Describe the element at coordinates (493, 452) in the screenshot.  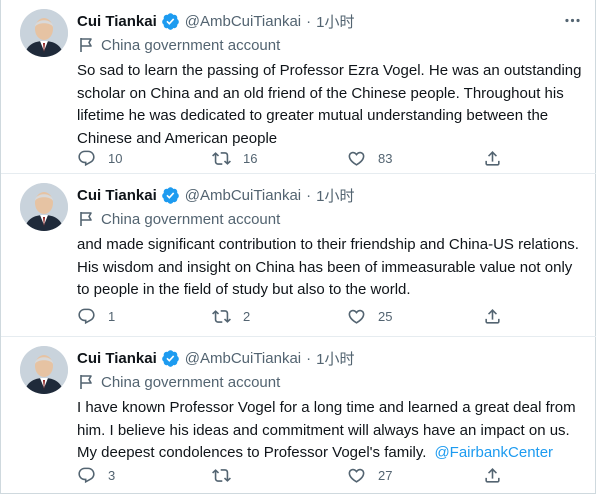
I see `mention-link: @FairbankCenter` at that location.